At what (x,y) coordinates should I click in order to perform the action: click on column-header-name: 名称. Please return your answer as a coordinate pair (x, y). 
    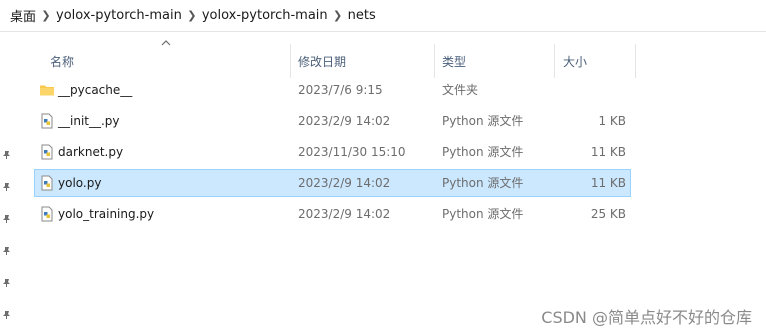
    Looking at the image, I should click on (170, 61).